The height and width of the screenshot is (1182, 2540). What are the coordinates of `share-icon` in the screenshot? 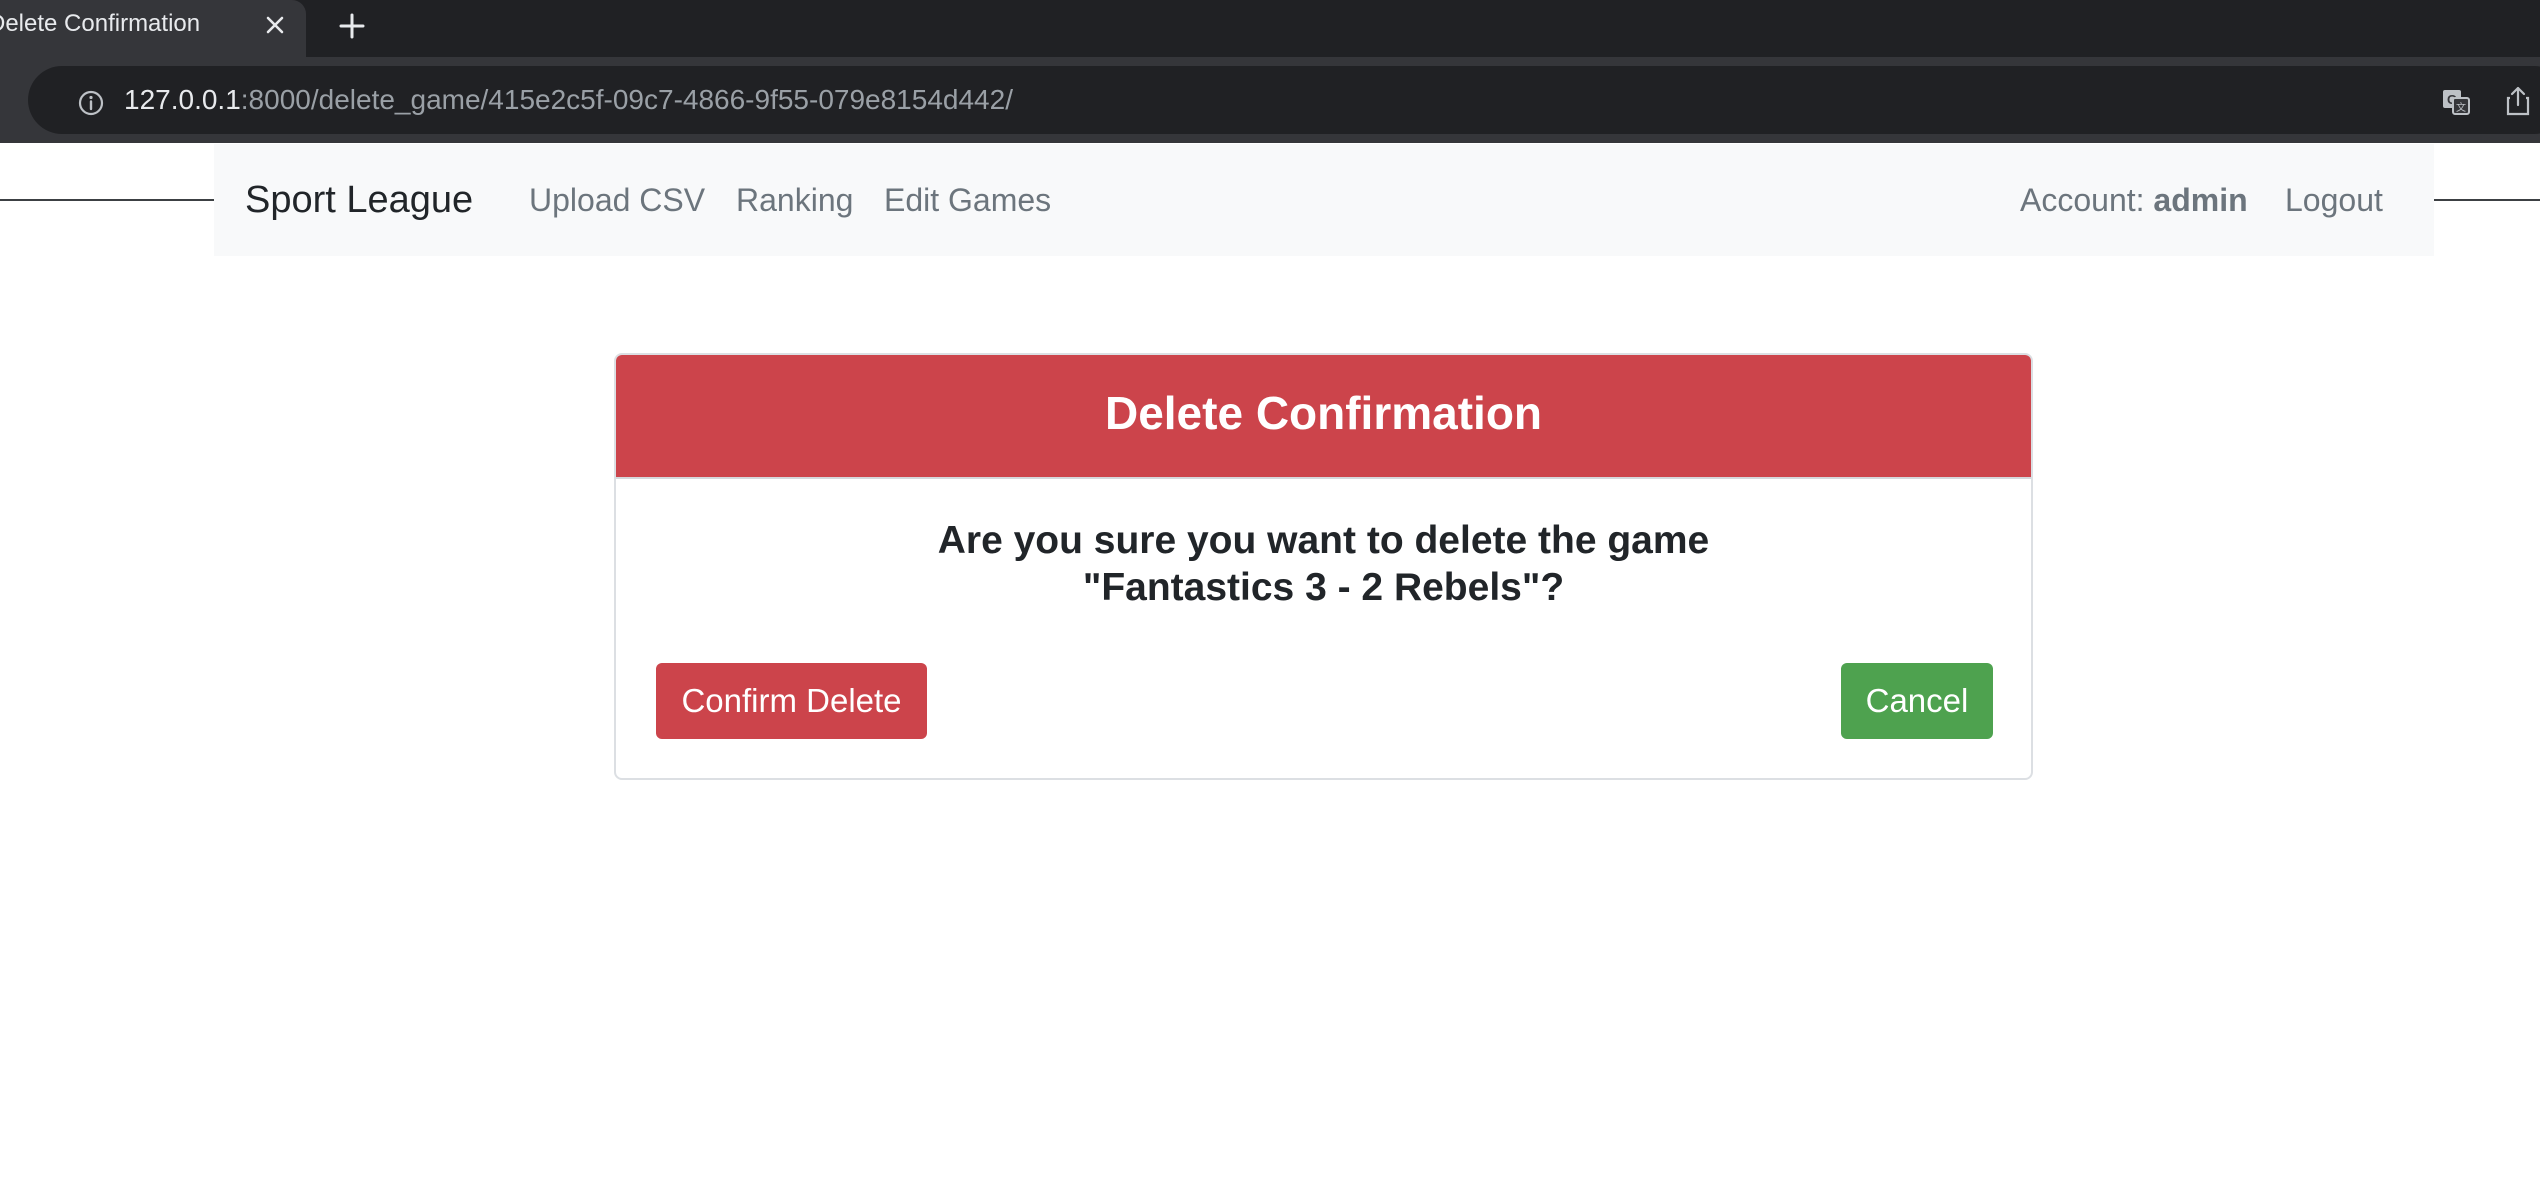 It's located at (2518, 101).